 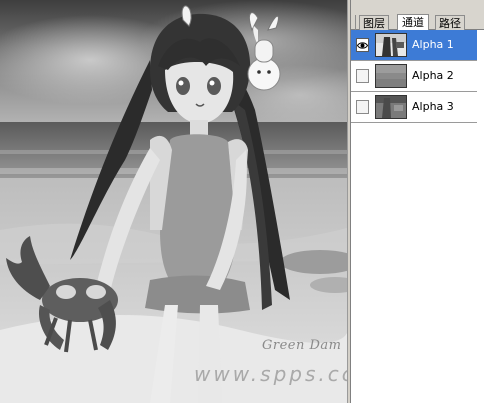 I want to click on tab-bar-edge, so click(x=356, y=22).